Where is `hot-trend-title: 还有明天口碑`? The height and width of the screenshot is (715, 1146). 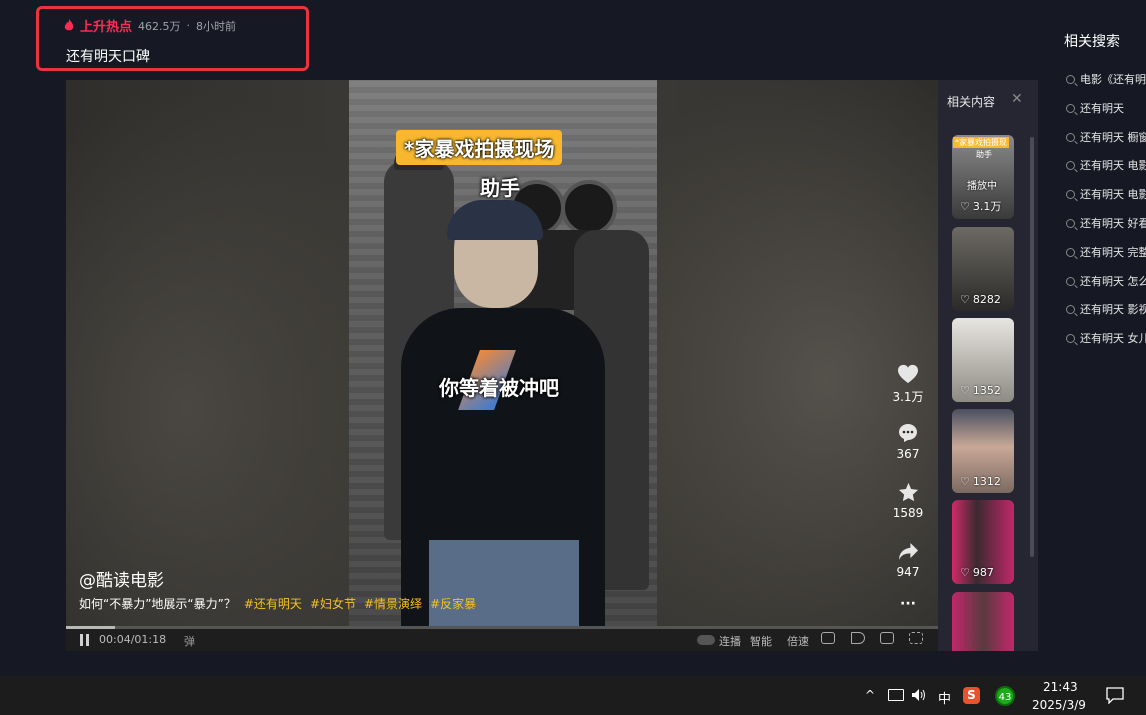 hot-trend-title: 还有明天口碑 is located at coordinates (108, 56).